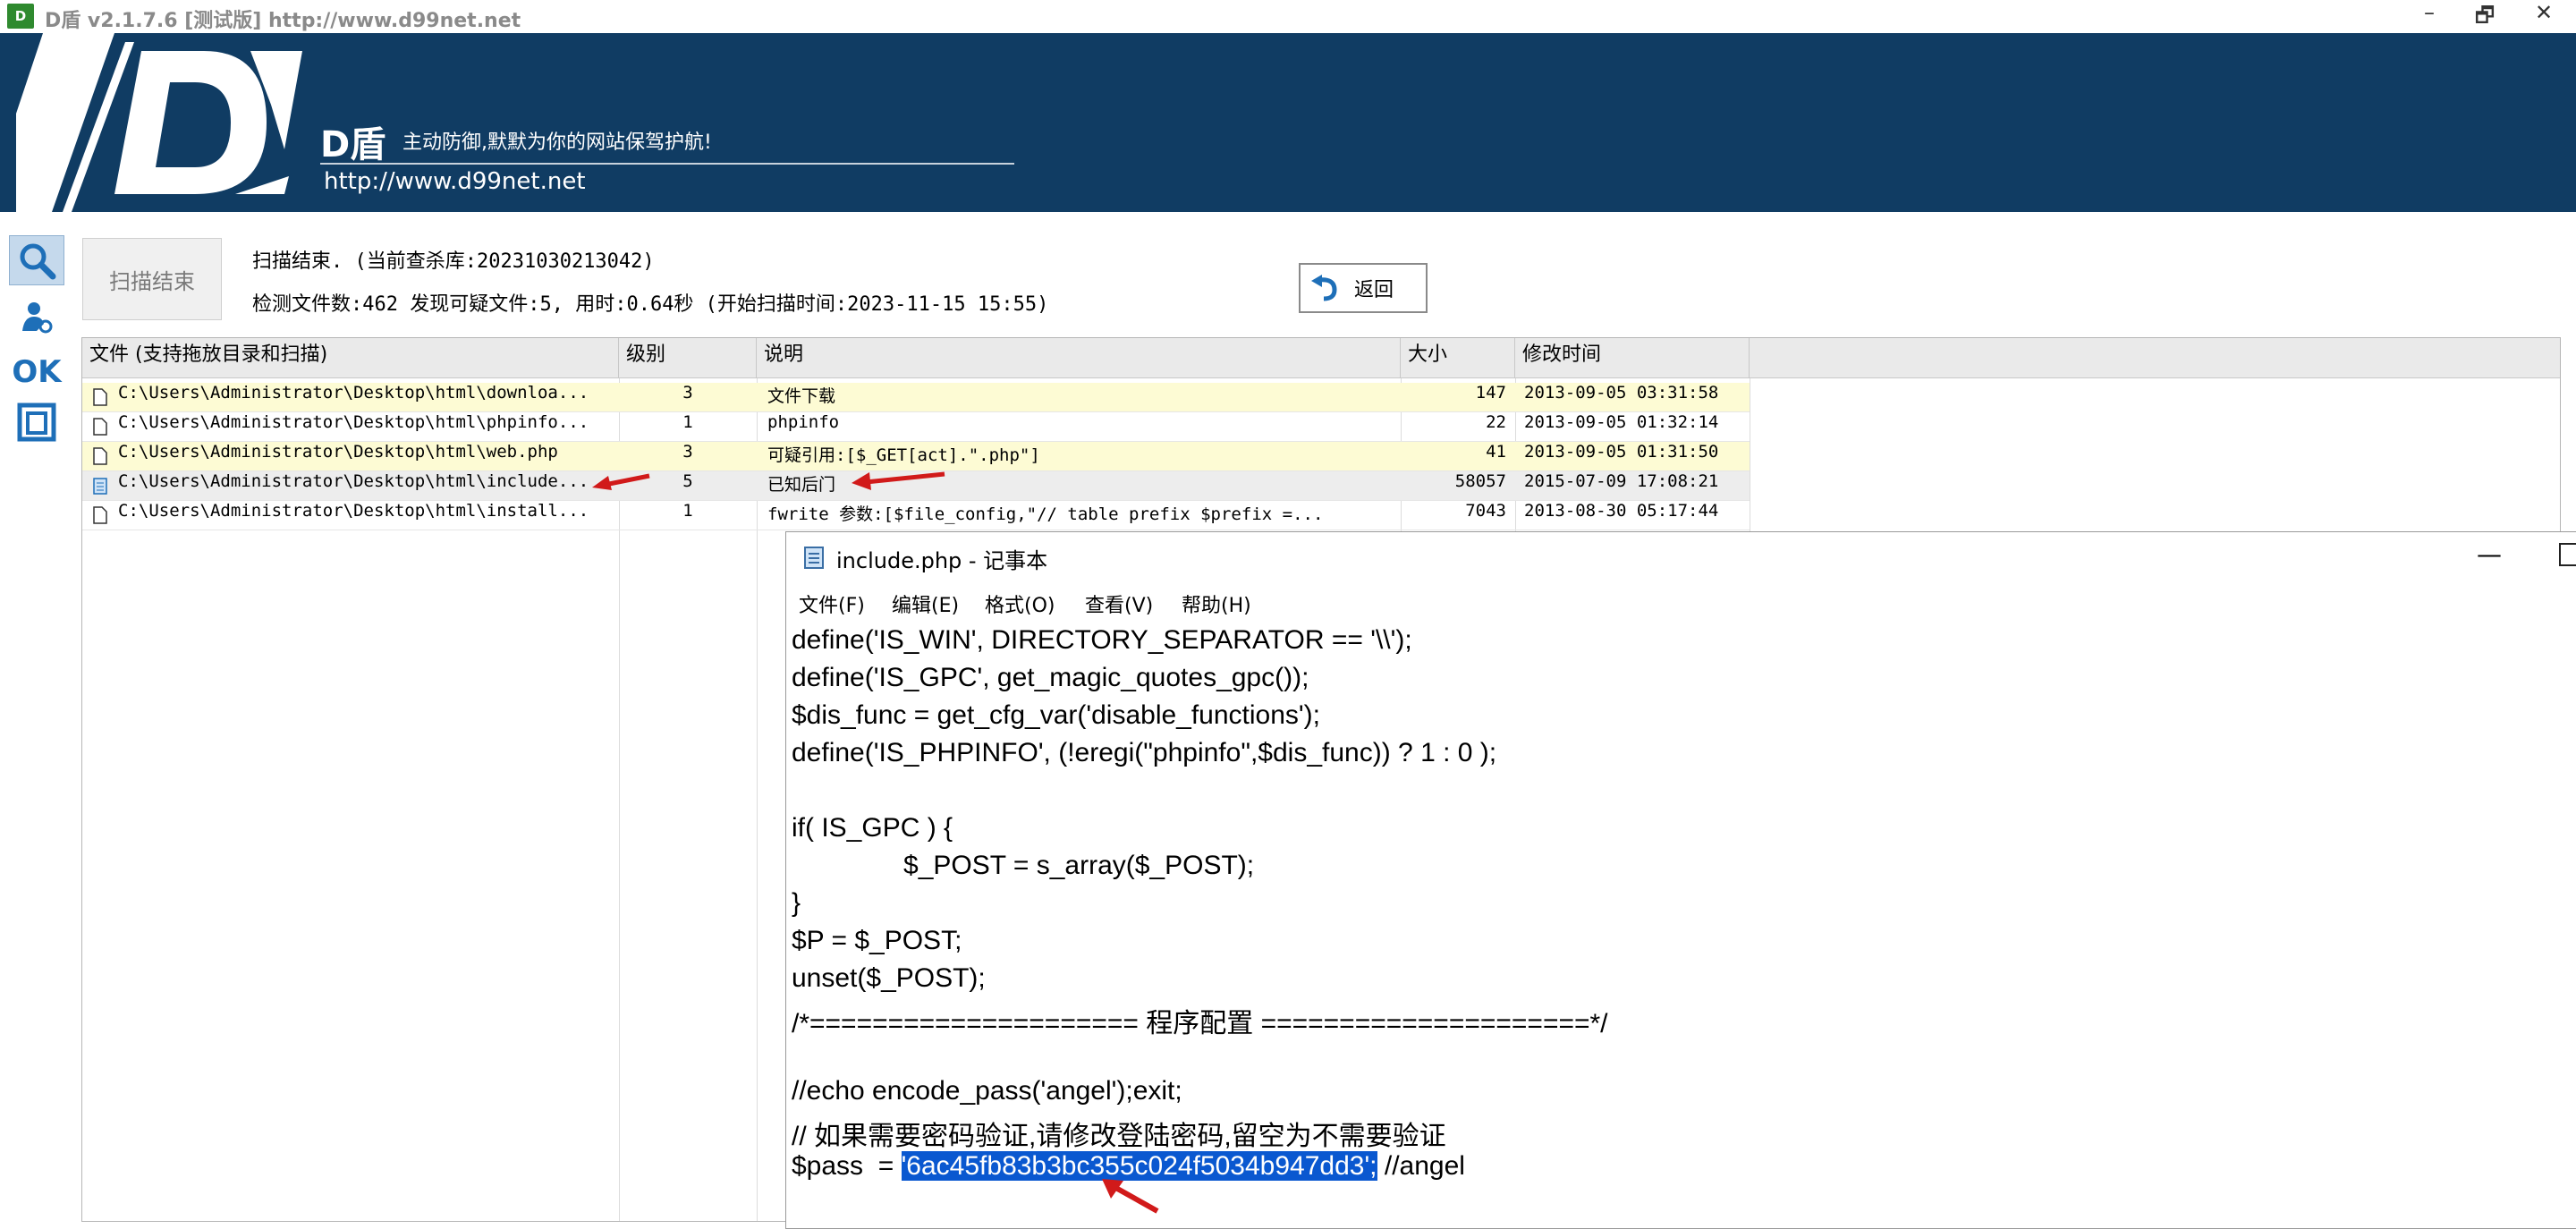  What do you see at coordinates (1621, 481) in the screenshot?
I see `cell-modified-time: 2015-07-09 17:08:21` at bounding box center [1621, 481].